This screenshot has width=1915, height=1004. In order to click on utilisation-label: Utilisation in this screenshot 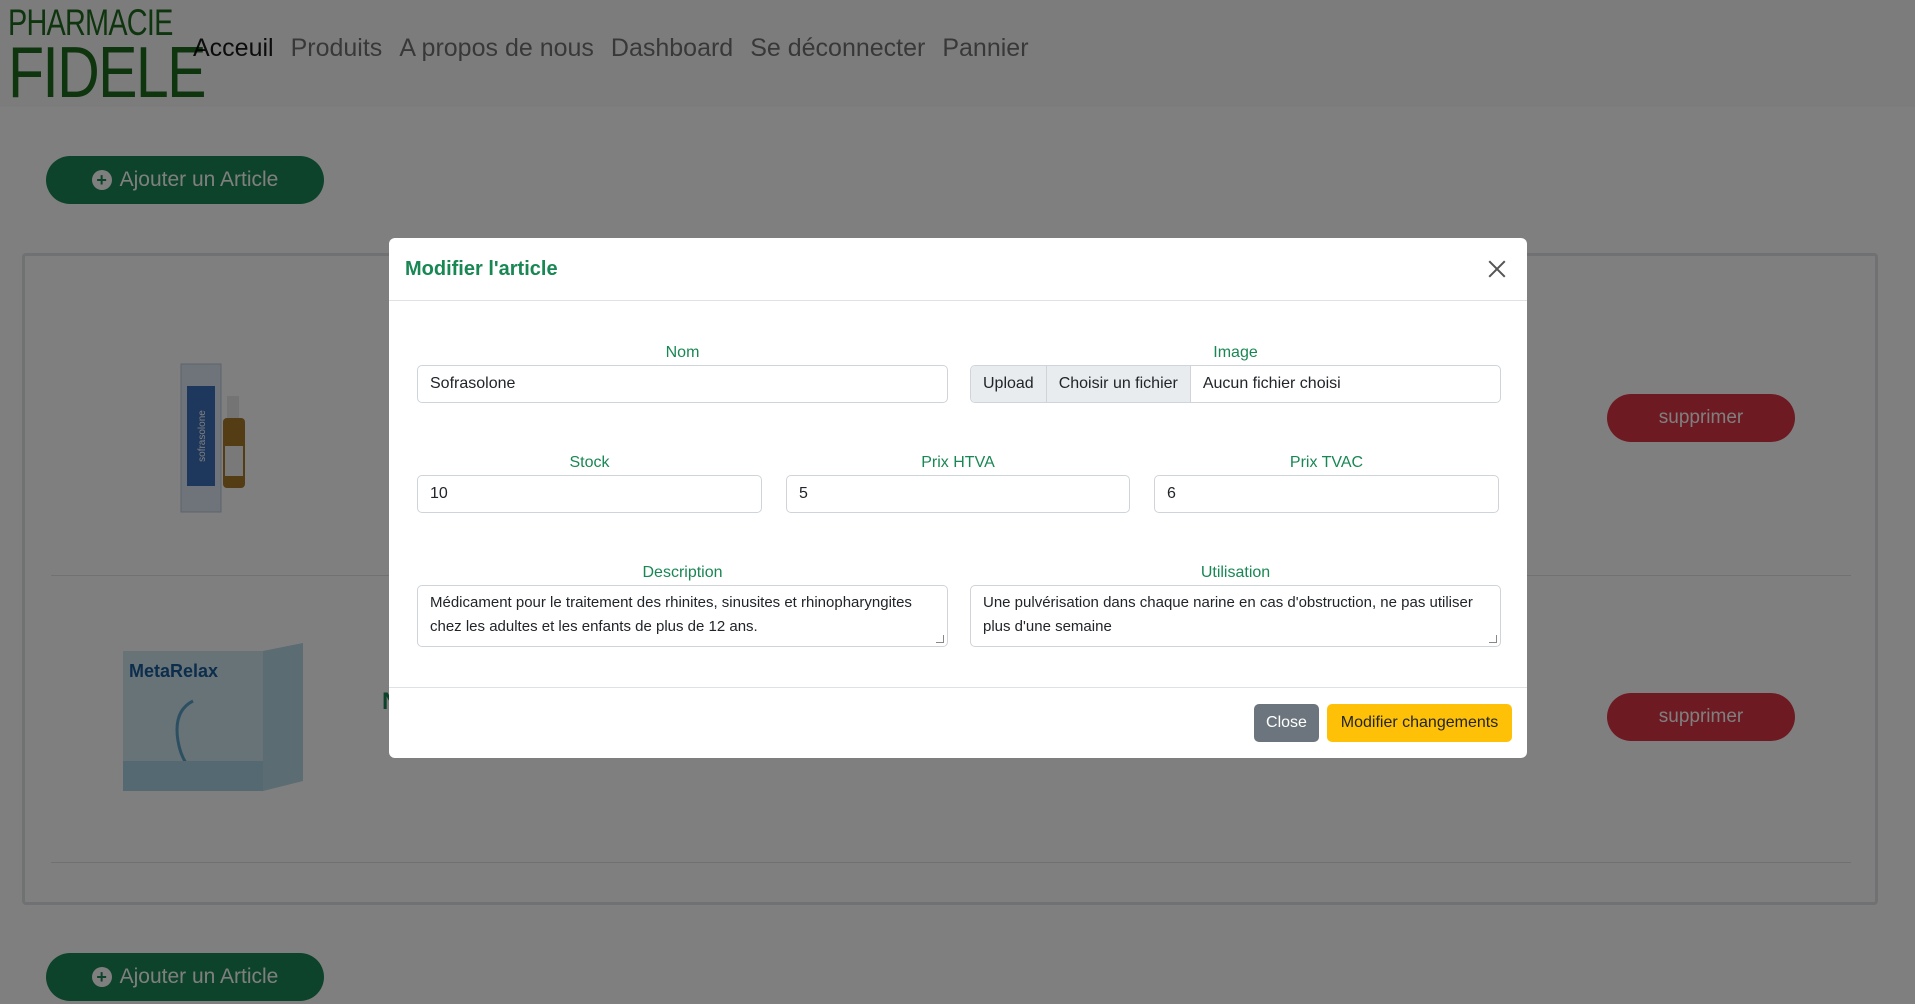, I will do `click(1235, 572)`.